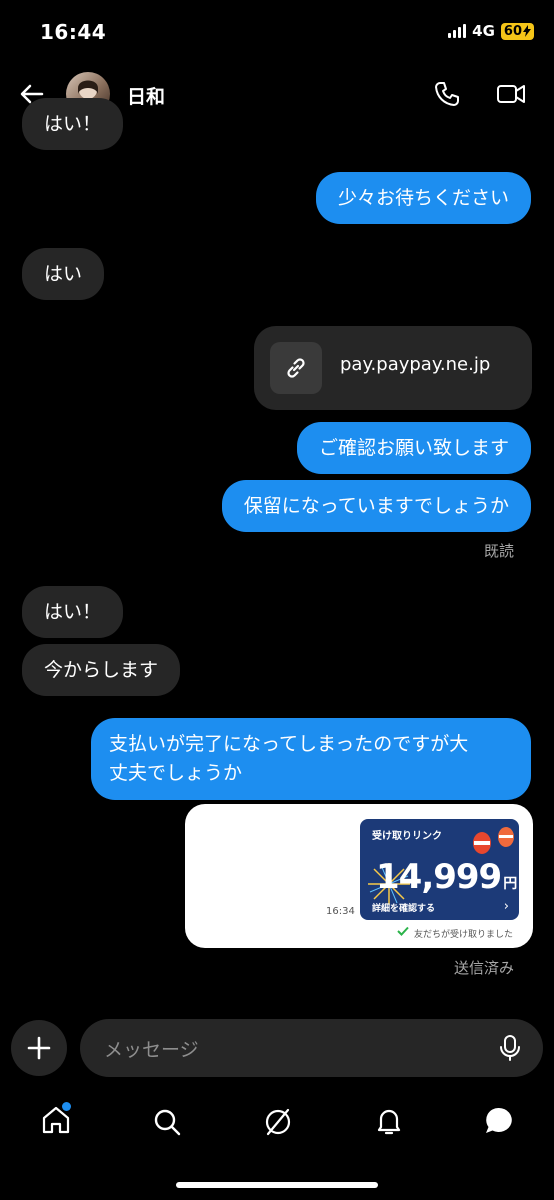 The width and height of the screenshot is (554, 1200). I want to click on message-incoming: 今からします, so click(101, 670).